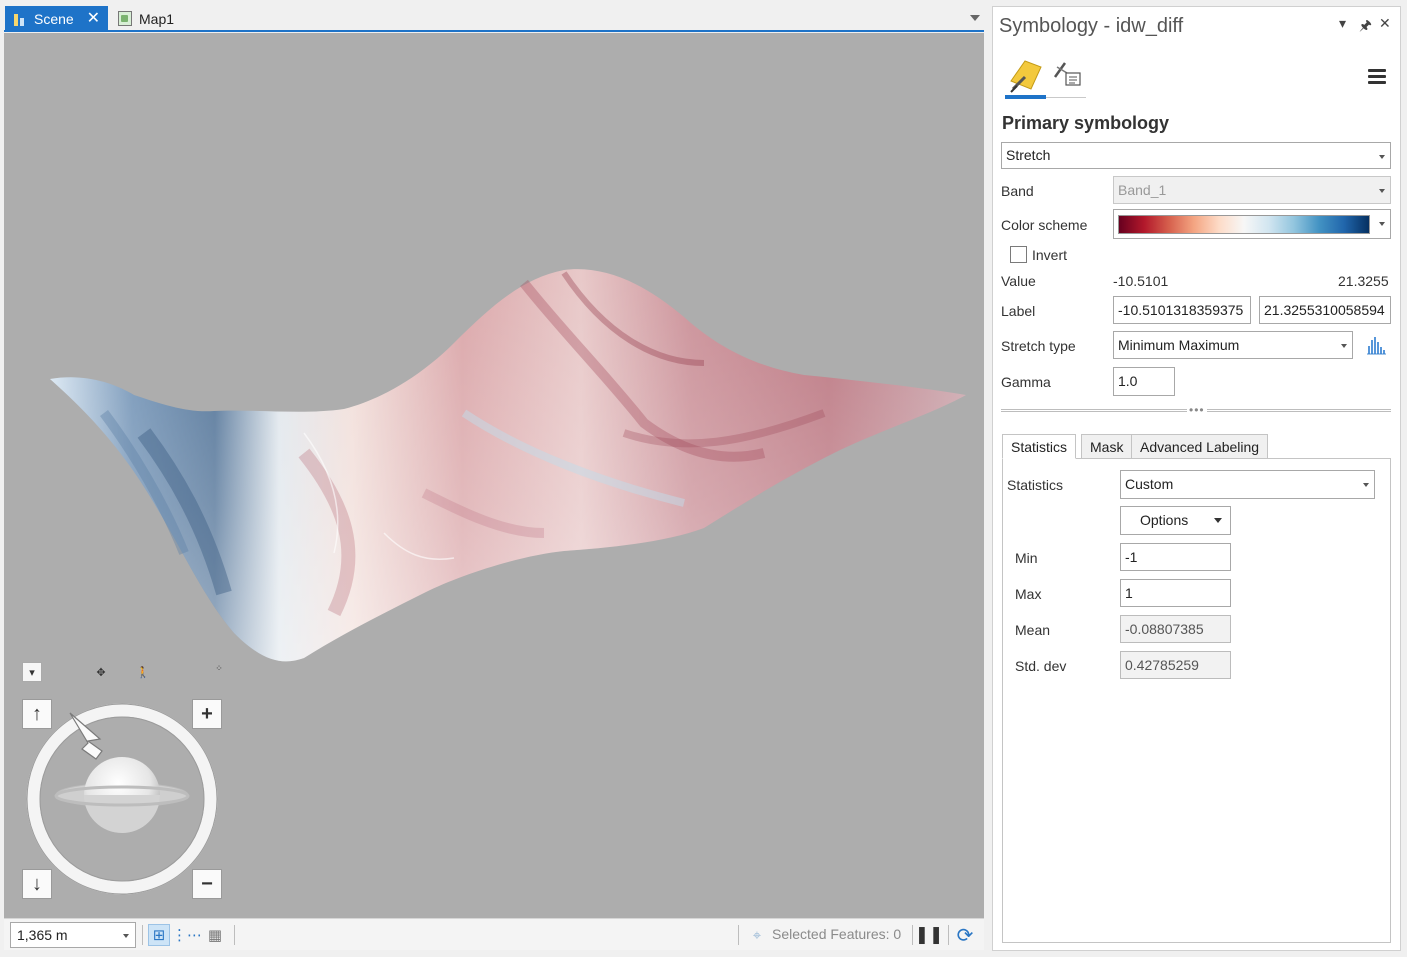  Describe the element at coordinates (1018, 281) in the screenshot. I see `value-label: Value` at that location.